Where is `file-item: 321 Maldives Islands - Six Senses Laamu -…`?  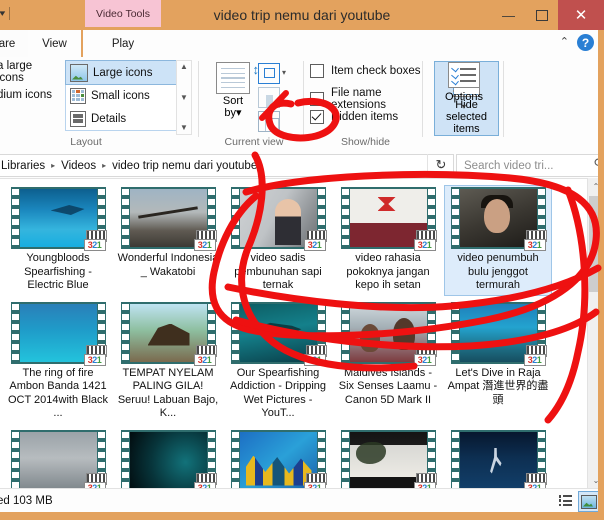
file-item: 321 Maldives Islands - Six Senses Laamu -… is located at coordinates (388, 362).